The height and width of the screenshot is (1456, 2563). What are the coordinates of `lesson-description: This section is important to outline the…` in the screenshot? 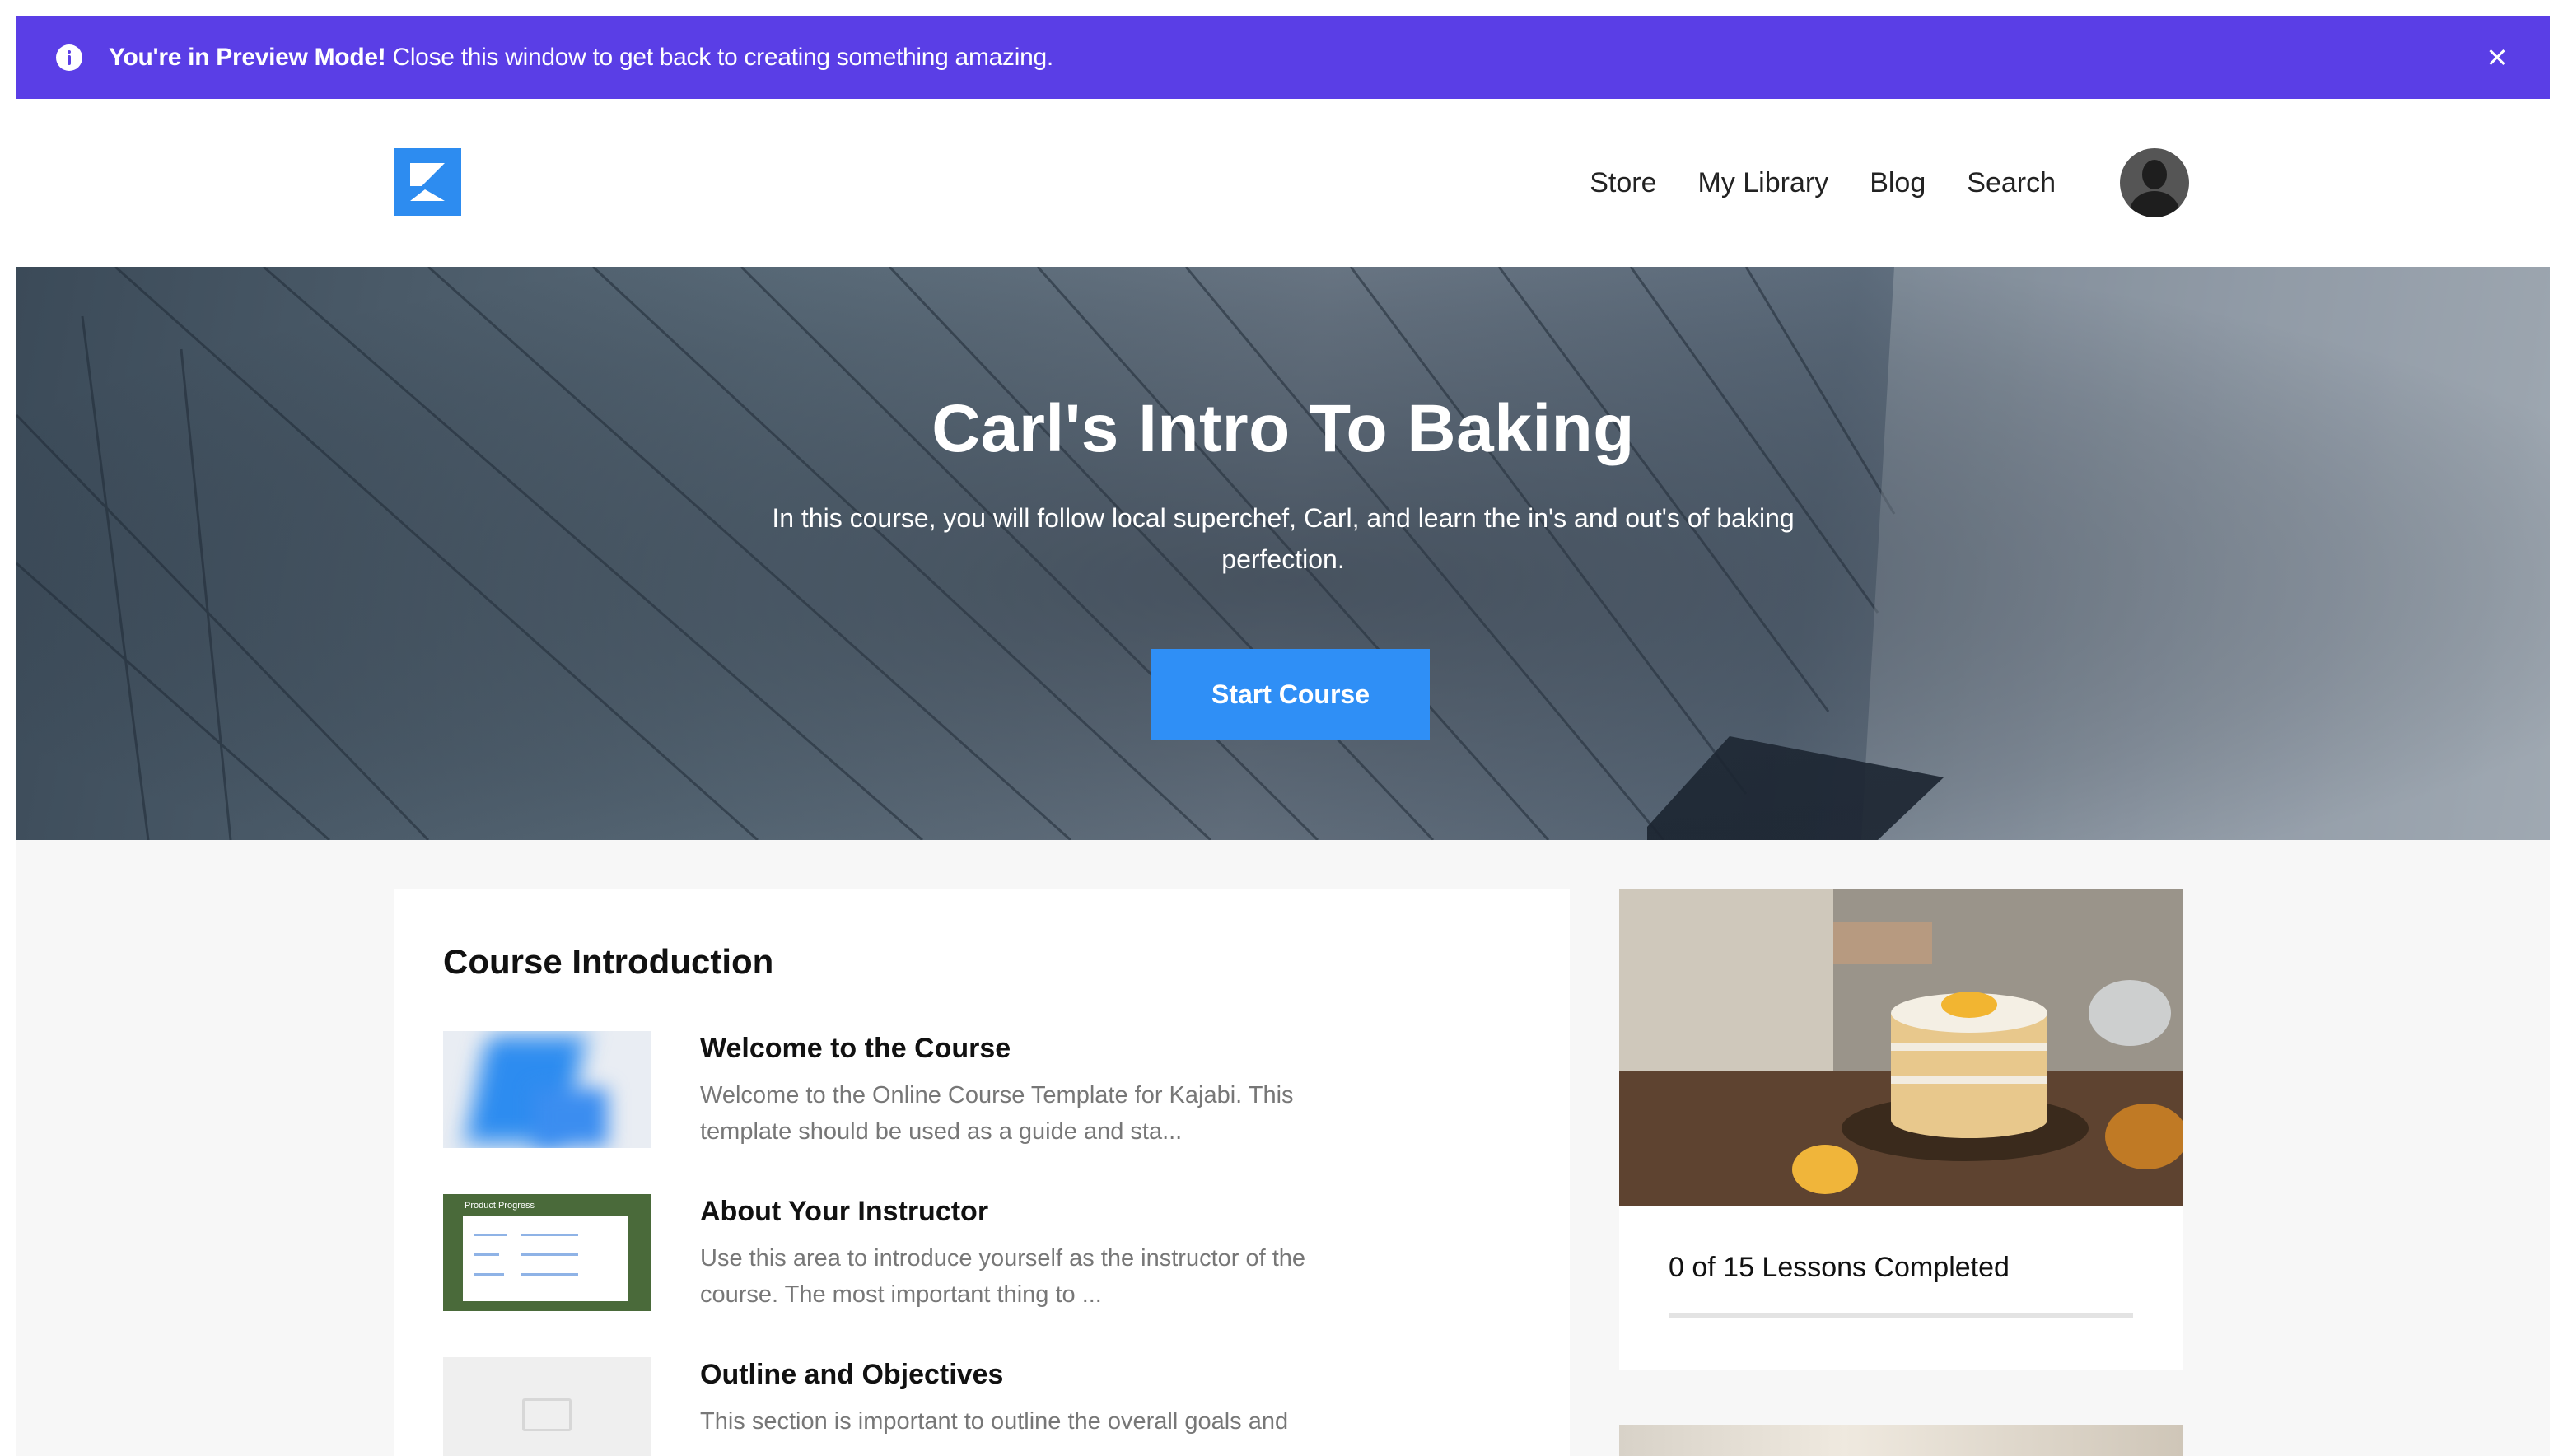 It's located at (995, 1421).